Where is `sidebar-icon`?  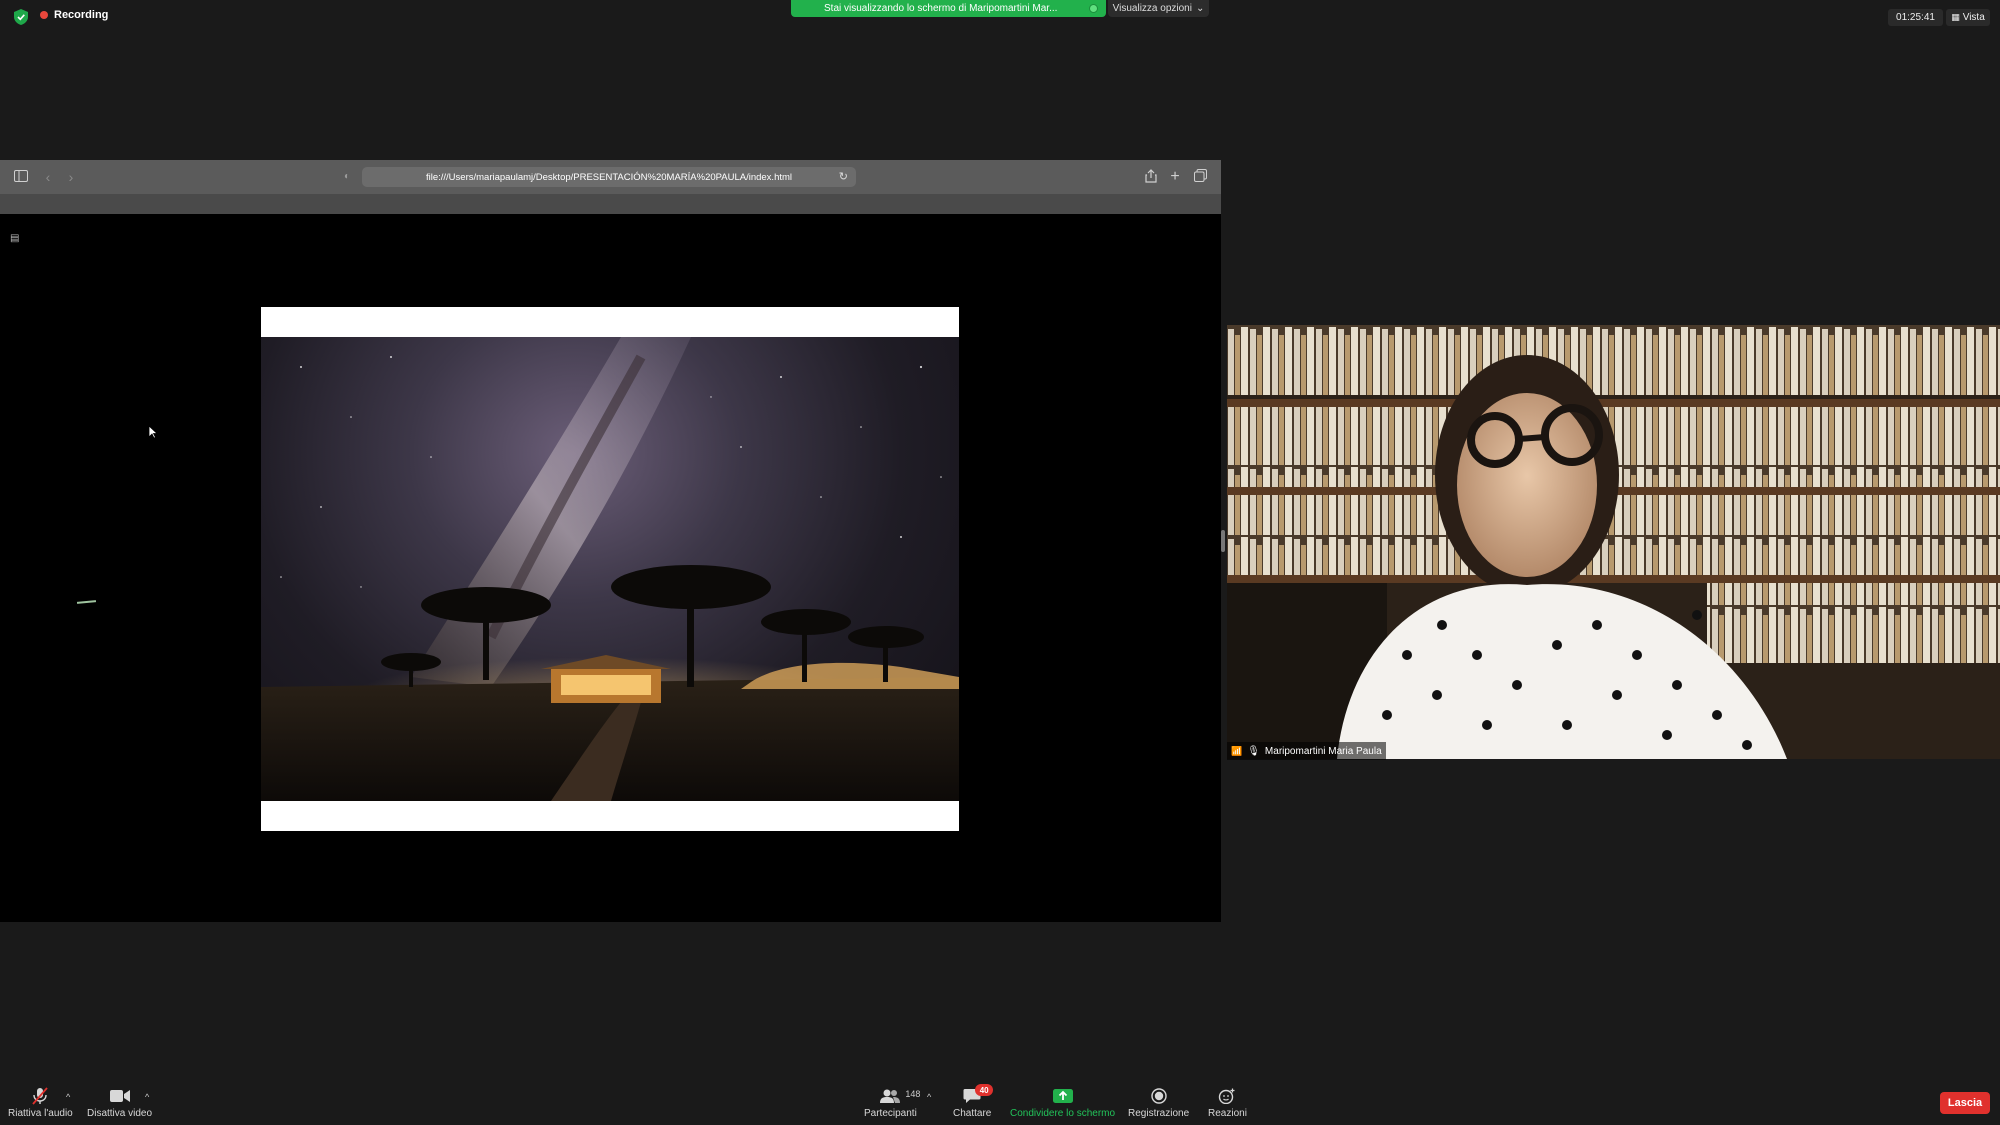
sidebar-icon is located at coordinates (21, 177).